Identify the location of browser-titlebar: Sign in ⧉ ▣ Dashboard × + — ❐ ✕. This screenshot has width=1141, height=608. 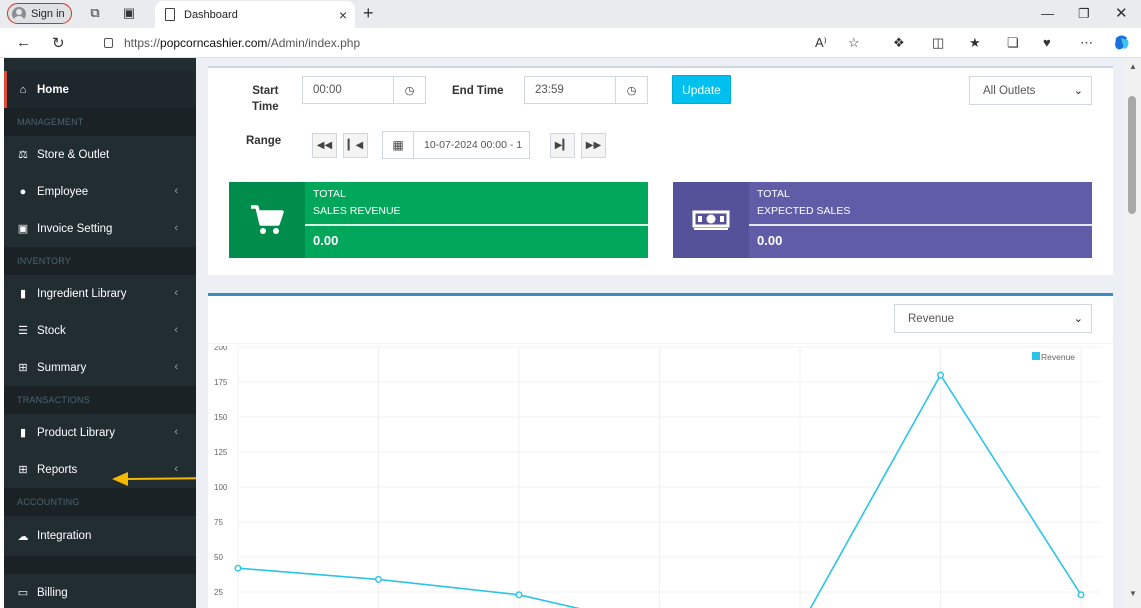
(570, 14).